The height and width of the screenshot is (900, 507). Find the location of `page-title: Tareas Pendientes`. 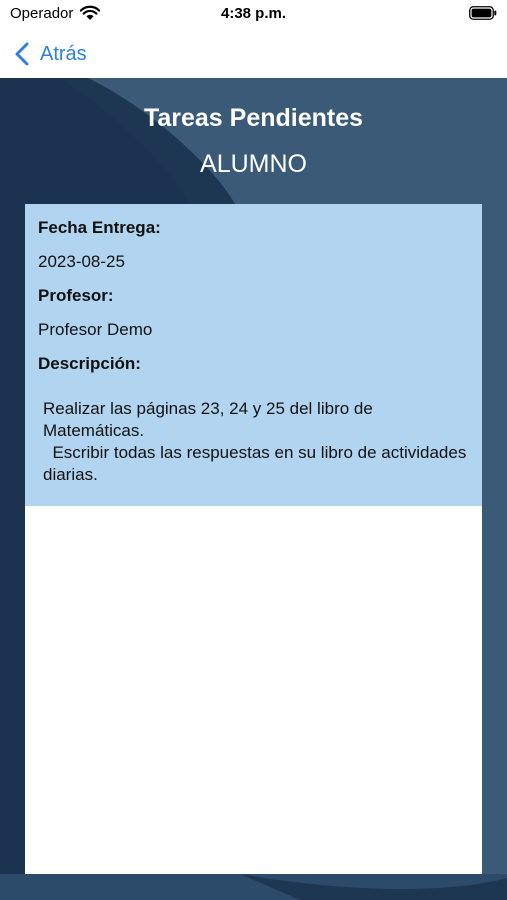

page-title: Tareas Pendientes is located at coordinates (253, 118).